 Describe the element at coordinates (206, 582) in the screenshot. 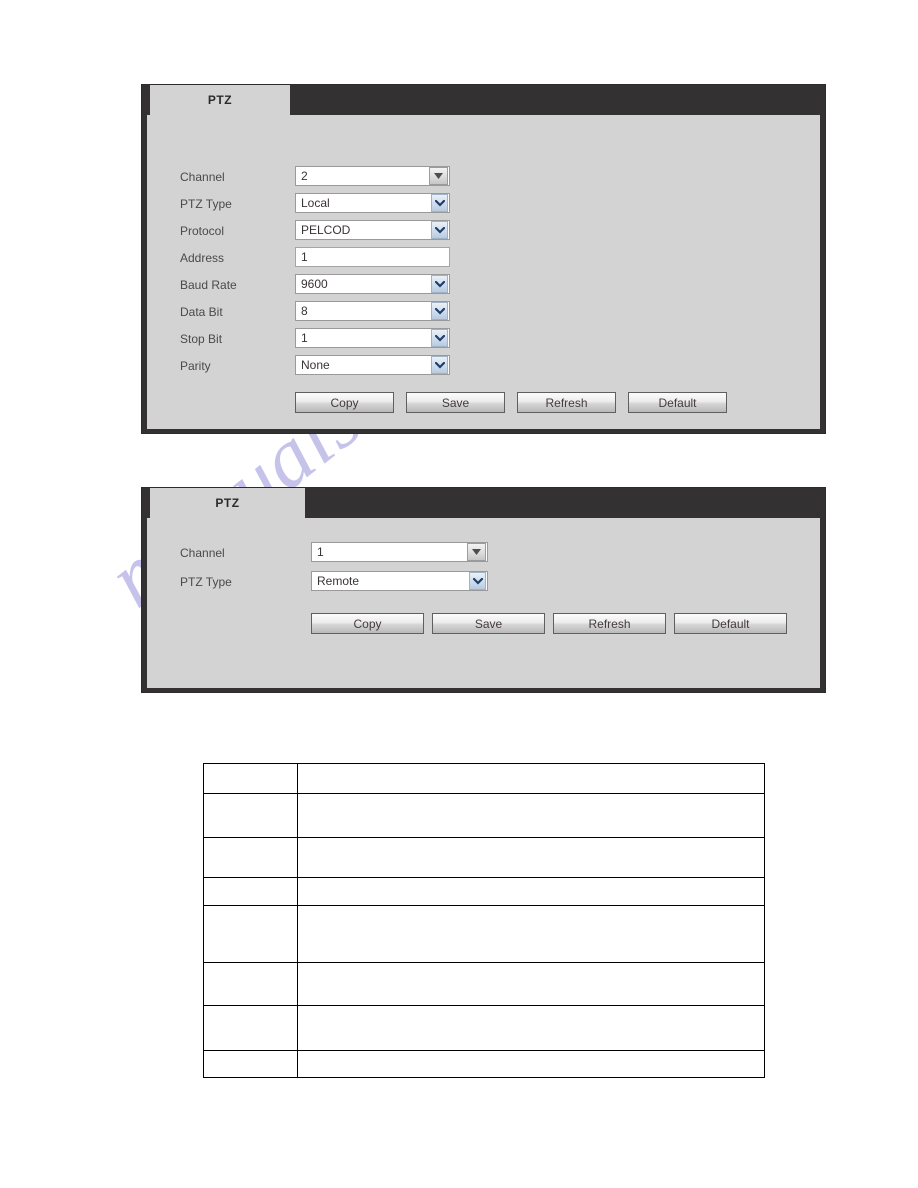

I see `label-ptz-type-remote: PTZ Type` at that location.